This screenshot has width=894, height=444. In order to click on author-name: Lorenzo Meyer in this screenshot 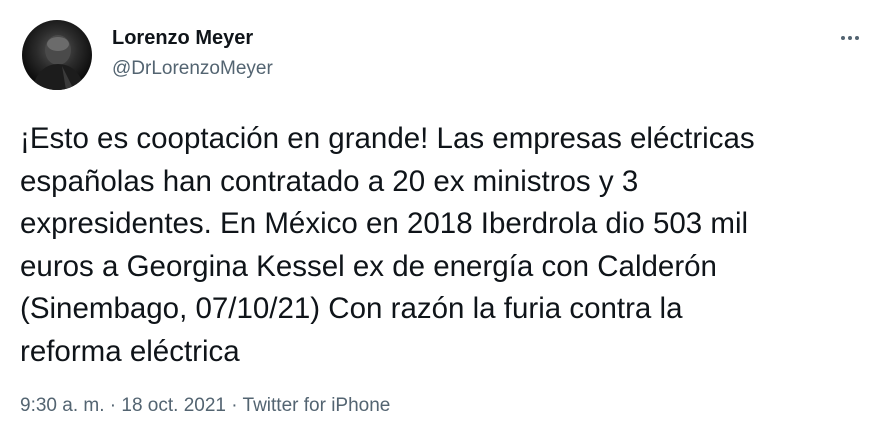, I will do `click(182, 38)`.